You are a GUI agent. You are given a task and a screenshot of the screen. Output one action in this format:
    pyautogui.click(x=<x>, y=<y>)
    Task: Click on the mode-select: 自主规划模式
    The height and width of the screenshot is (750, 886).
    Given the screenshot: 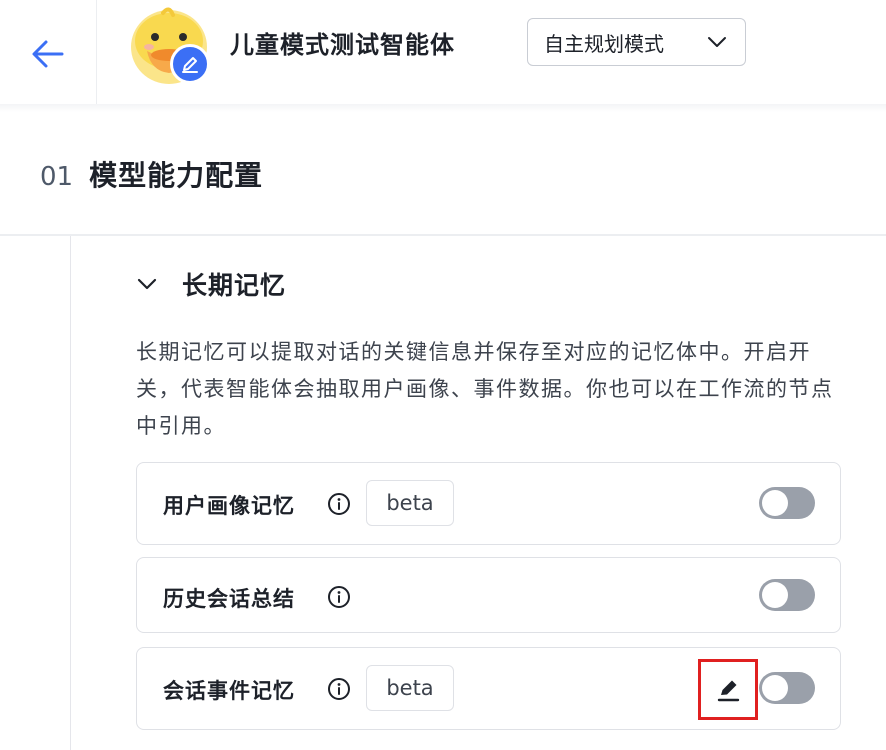 What is the action you would take?
    pyautogui.click(x=636, y=42)
    